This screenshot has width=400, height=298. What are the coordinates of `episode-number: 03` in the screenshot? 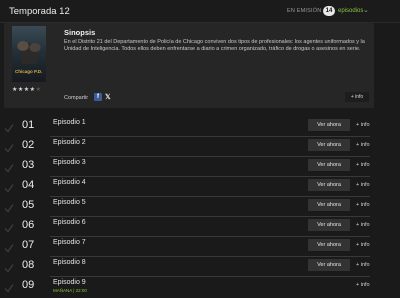 It's located at (28, 165).